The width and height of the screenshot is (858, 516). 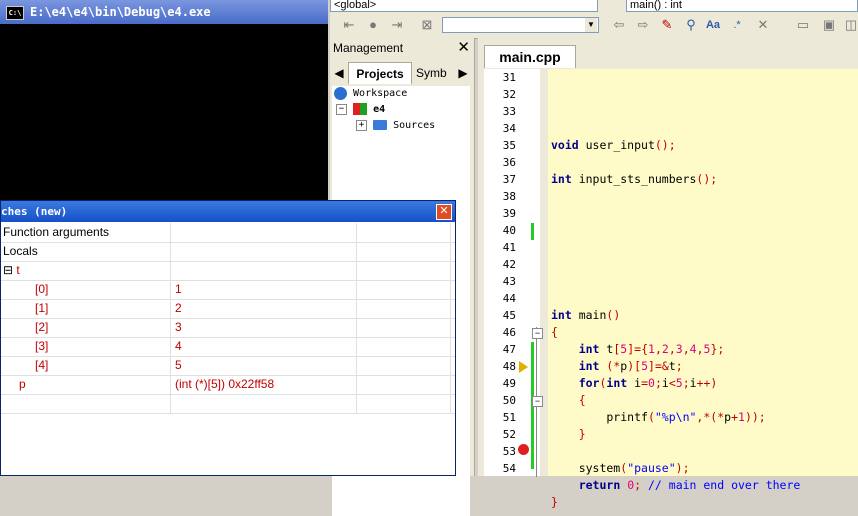 I want to click on watch-name: Locals, so click(x=20, y=251).